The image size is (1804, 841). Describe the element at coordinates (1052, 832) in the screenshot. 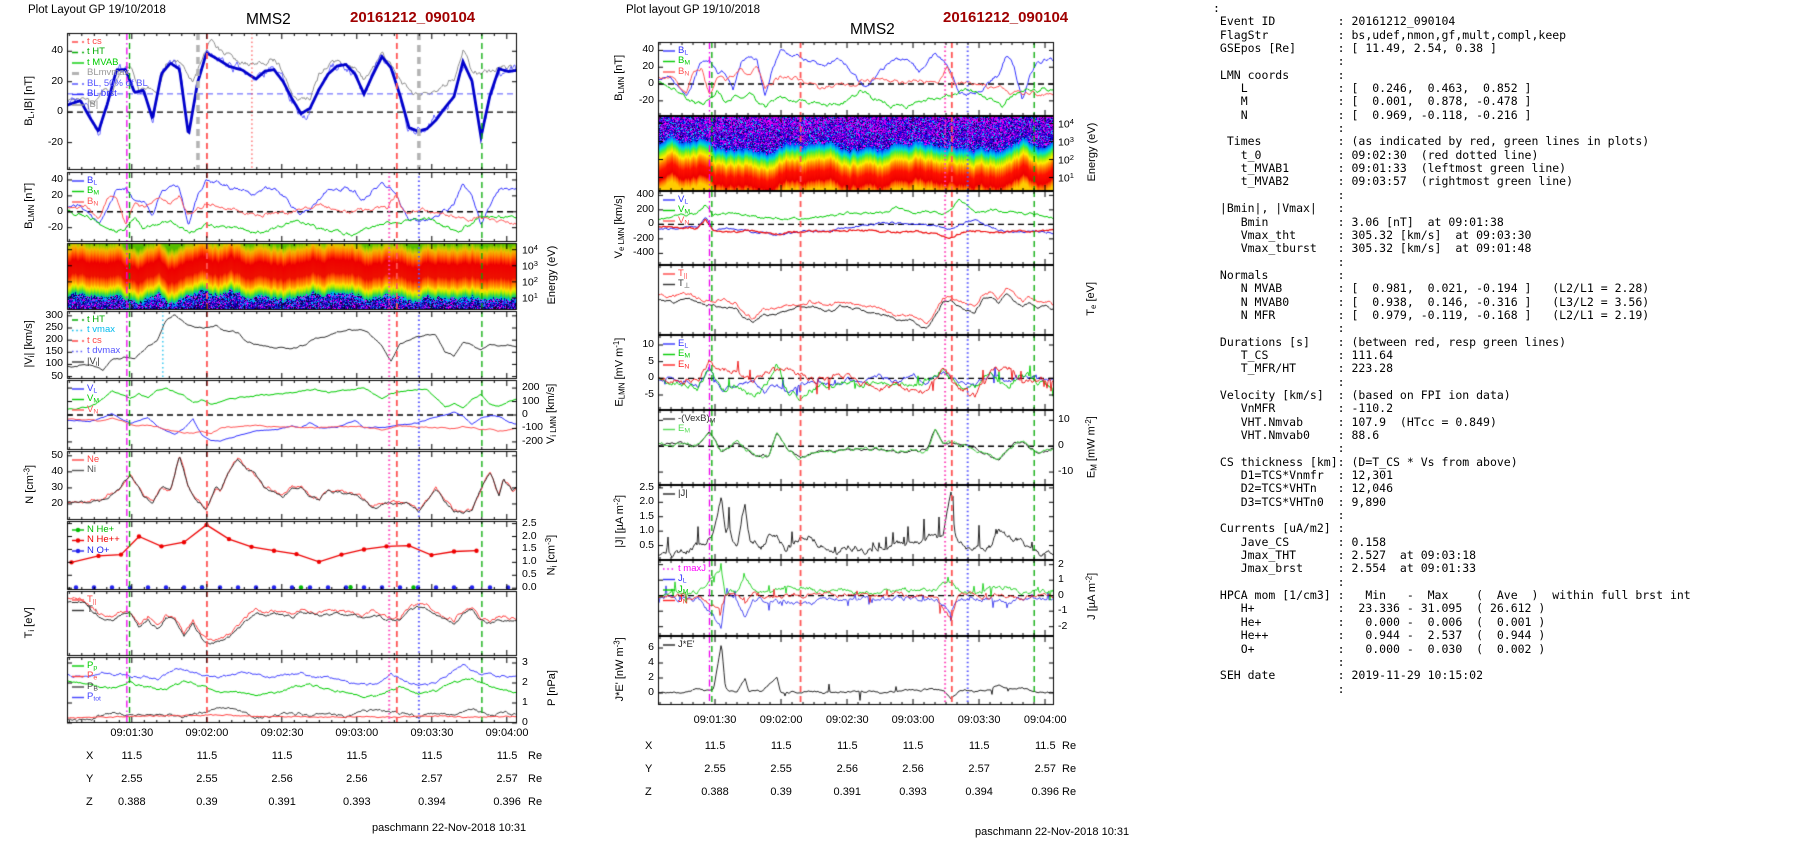

I see `signature-middle: paschmann 22-Nov-2018 10:31` at that location.